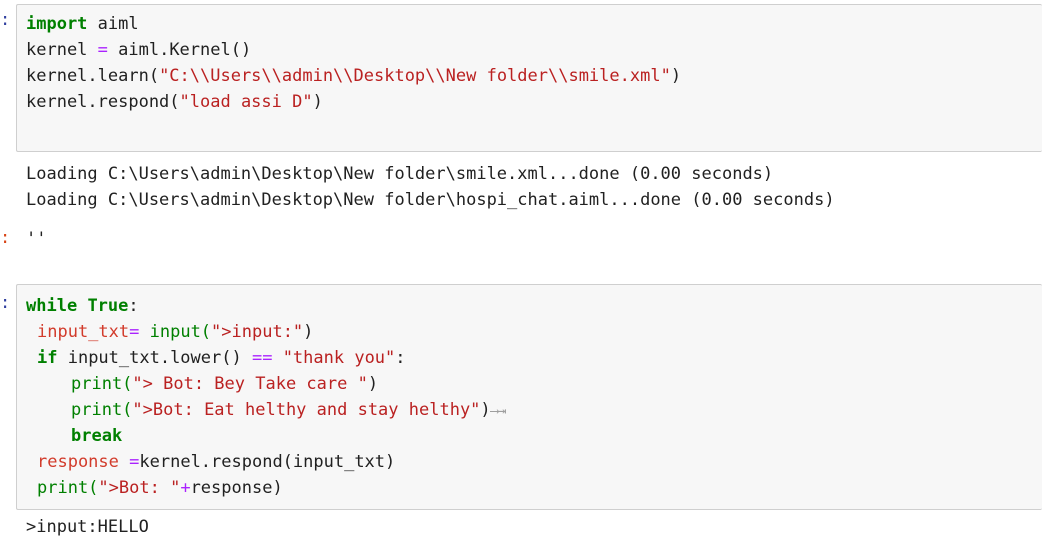  What do you see at coordinates (139, 50) in the screenshot?
I see `code-line-2: kernel = aiml.Kernel()` at bounding box center [139, 50].